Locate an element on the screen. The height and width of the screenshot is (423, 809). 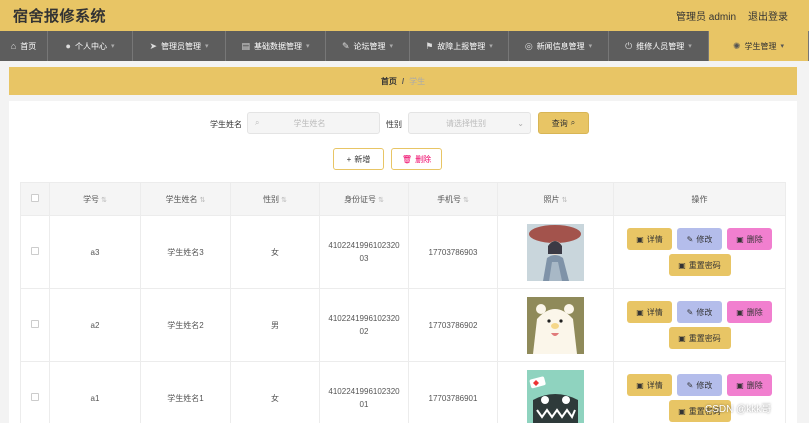
gender-select: 请选择性别 ⌄ is located at coordinates (469, 123).